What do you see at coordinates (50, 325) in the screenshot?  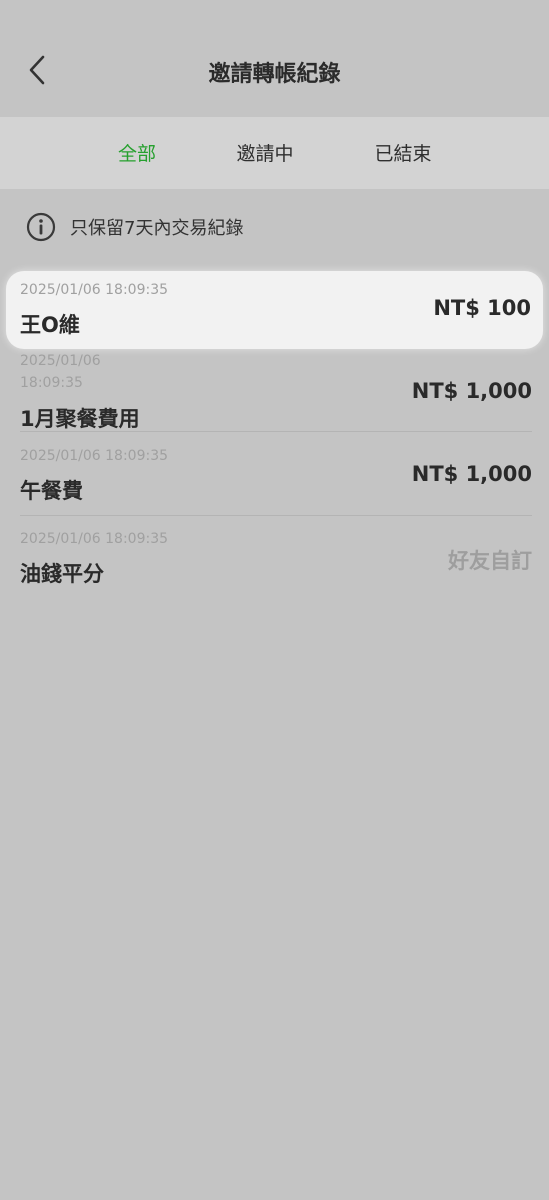 I see `record-name: 王O維` at bounding box center [50, 325].